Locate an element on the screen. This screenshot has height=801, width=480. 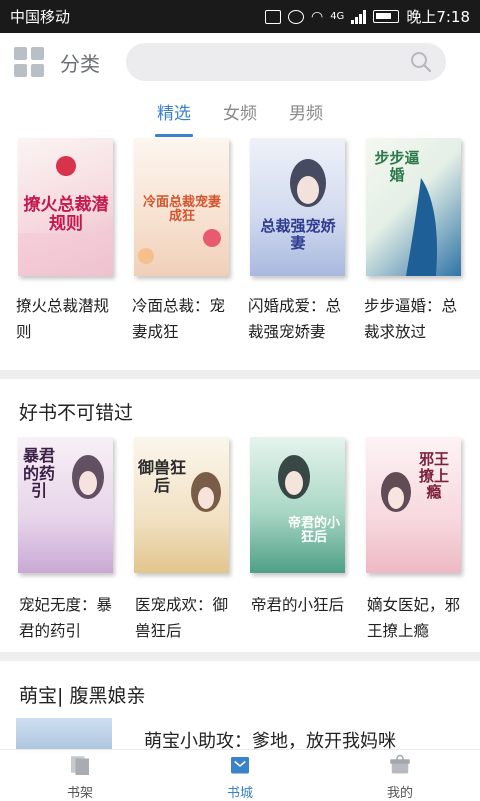
book-cover: 冷面总裁宠妻成狂 is located at coordinates (181, 207).